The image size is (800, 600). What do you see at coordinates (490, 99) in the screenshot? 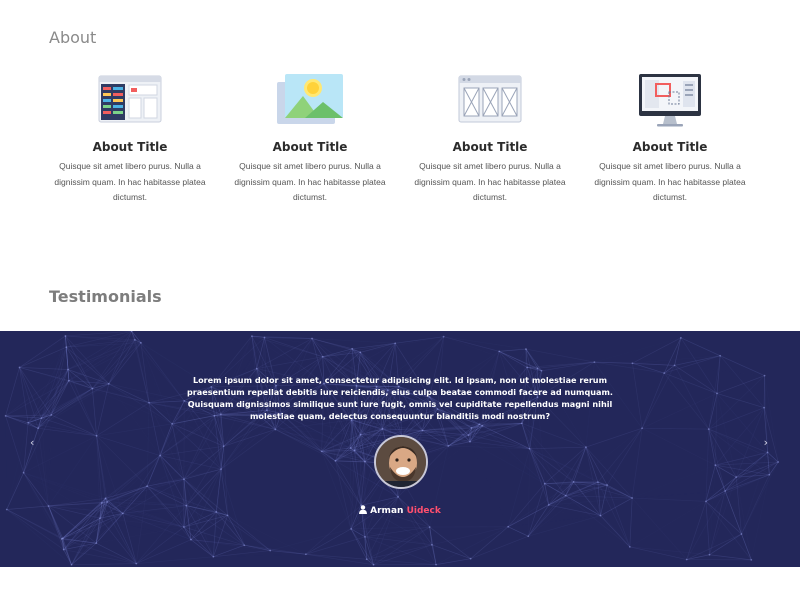
I see `wireframe-icon` at bounding box center [490, 99].